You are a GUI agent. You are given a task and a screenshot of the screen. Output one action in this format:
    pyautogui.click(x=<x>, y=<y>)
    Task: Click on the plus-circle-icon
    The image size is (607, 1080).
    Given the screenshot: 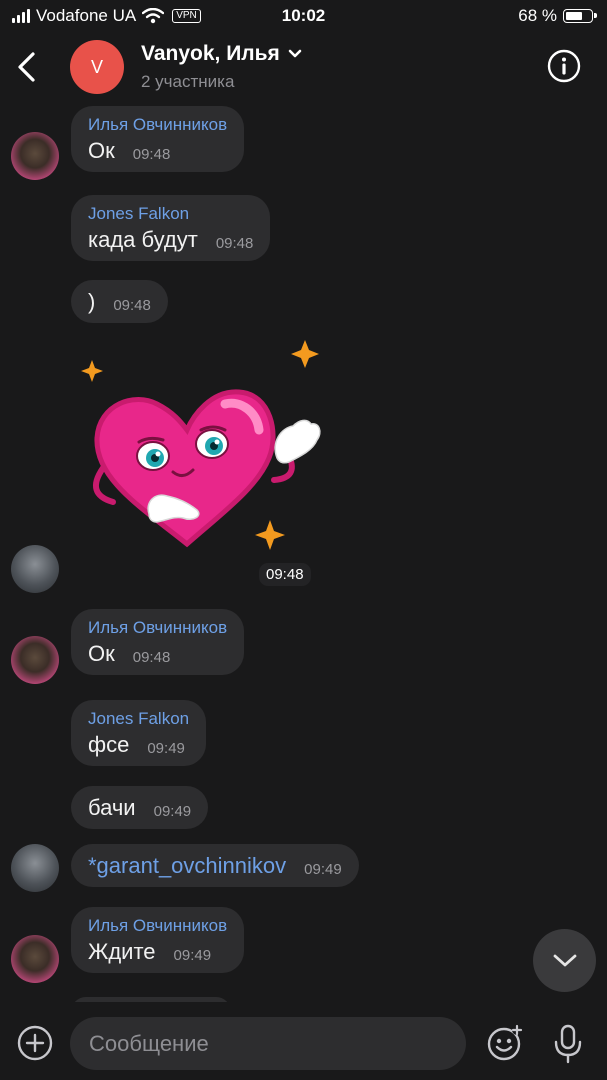 What is the action you would take?
    pyautogui.click(x=35, y=1043)
    